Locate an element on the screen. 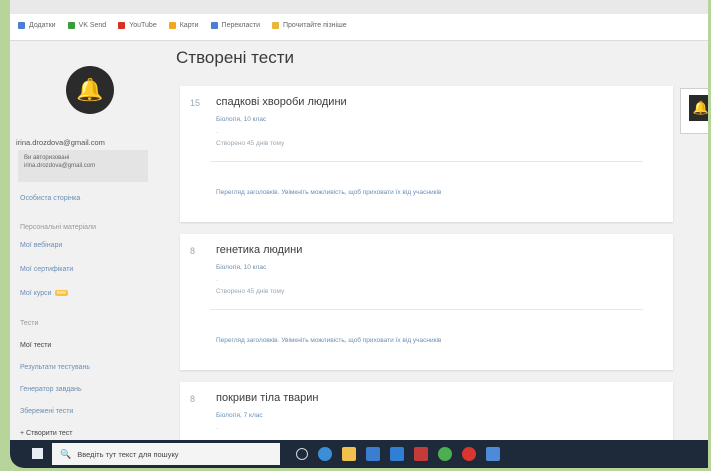  right-panel-thumbnail: 🔔 is located at coordinates (694, 111).